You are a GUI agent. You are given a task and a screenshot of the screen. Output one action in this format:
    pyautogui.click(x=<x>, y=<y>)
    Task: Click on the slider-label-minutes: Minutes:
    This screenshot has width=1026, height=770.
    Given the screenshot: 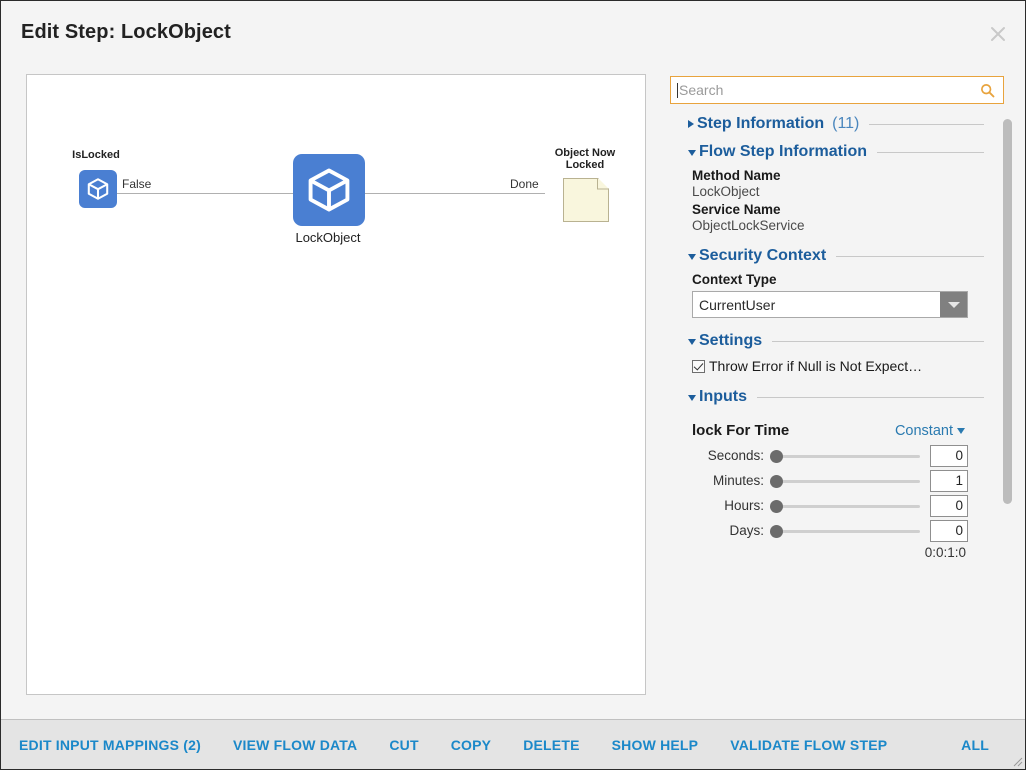 What is the action you would take?
    pyautogui.click(x=738, y=480)
    